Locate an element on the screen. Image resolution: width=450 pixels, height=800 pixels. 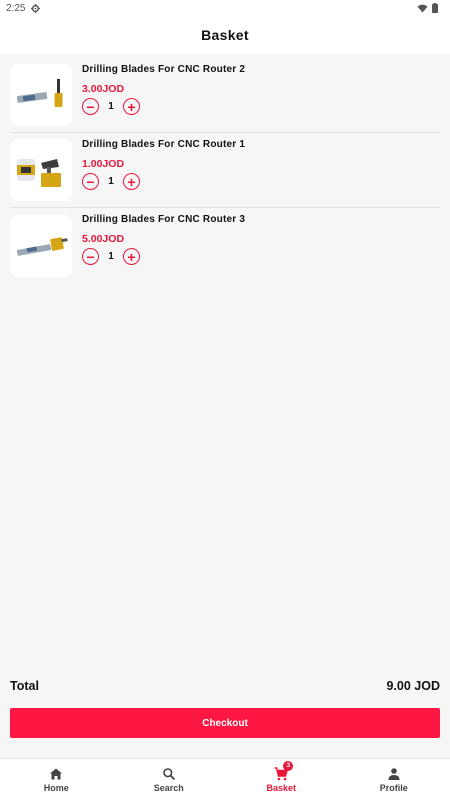
status-time: 2:25 is located at coordinates (16, 8).